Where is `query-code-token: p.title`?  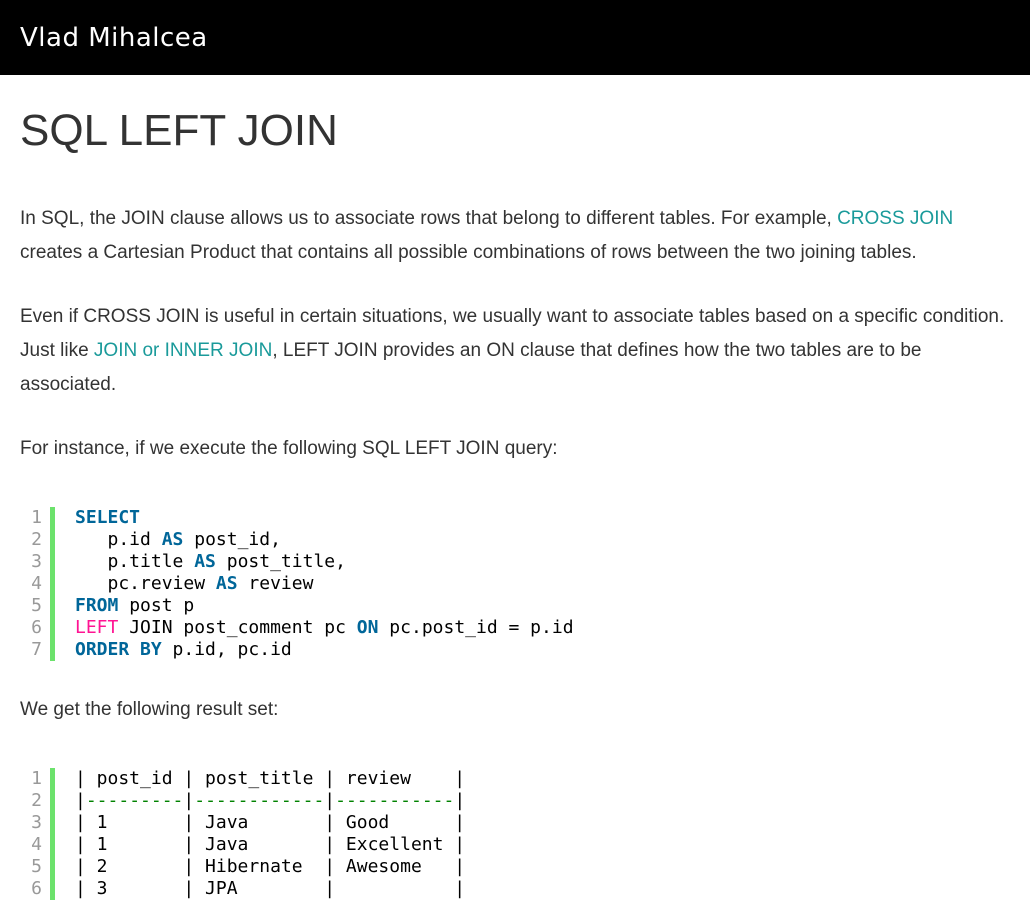 query-code-token: p.title is located at coordinates (135, 561).